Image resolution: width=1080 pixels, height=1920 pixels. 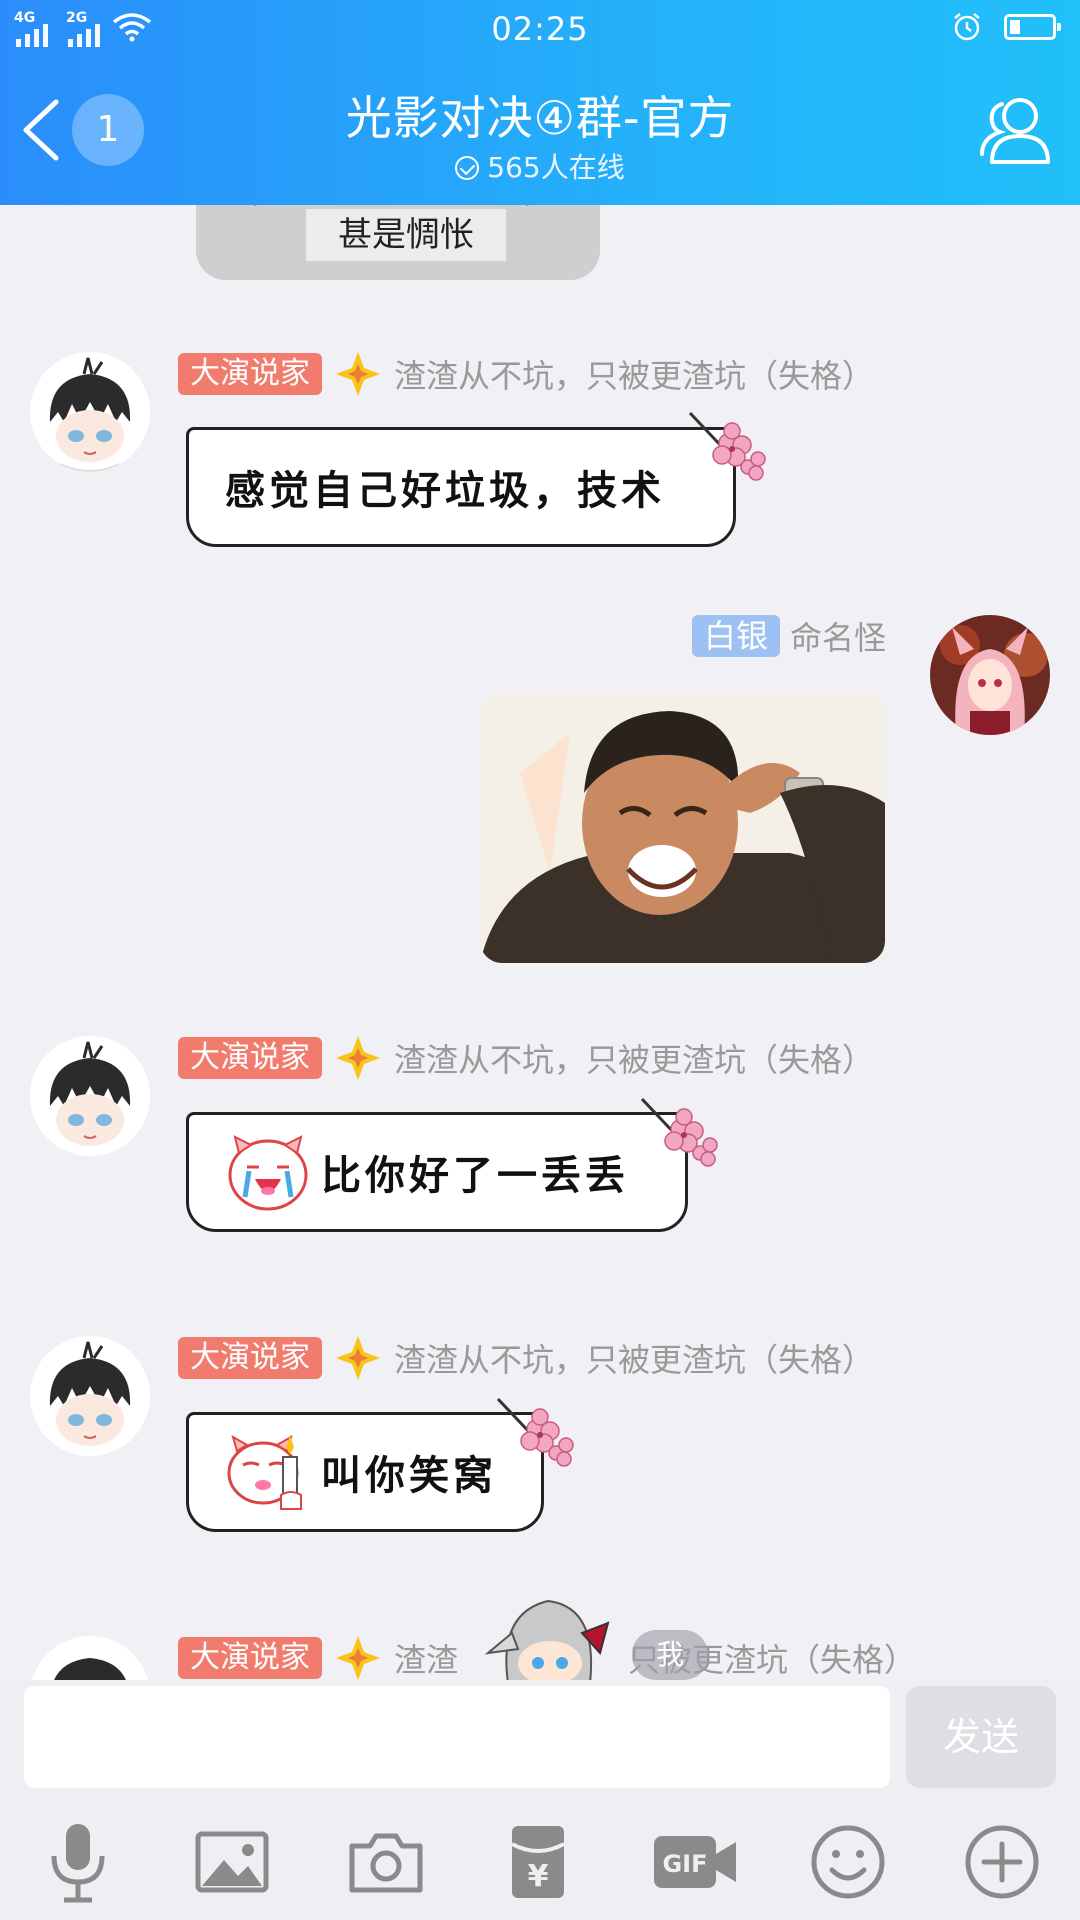 What do you see at coordinates (967, 27) in the screenshot?
I see `alarm-icon` at bounding box center [967, 27].